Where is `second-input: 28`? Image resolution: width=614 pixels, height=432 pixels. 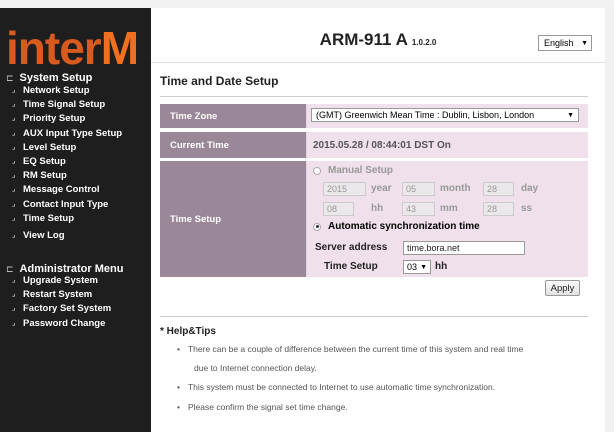
second-input: 28 is located at coordinates (498, 209).